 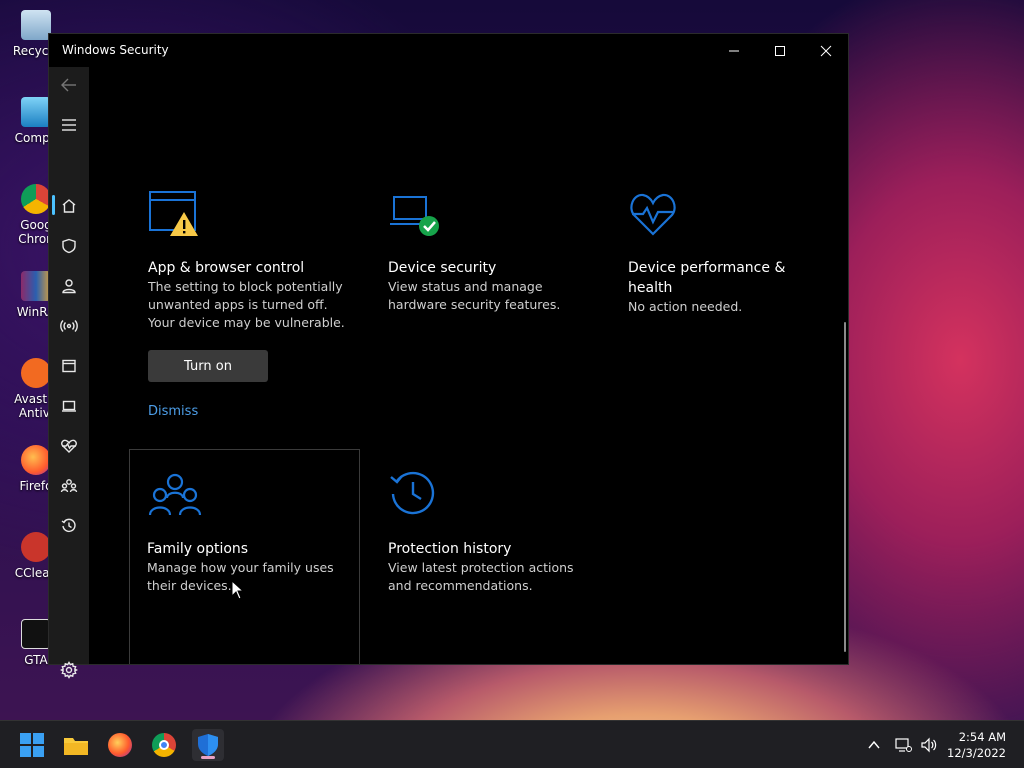 I want to click on gear-icon, so click(x=69, y=670).